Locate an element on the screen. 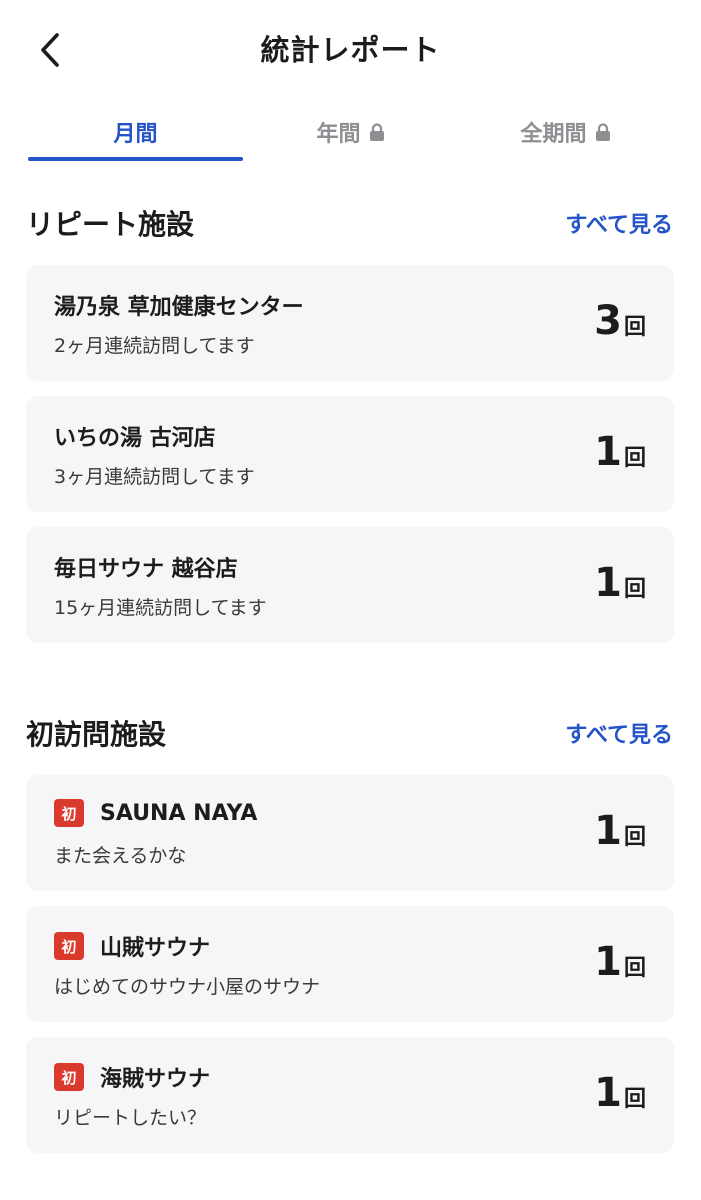 The height and width of the screenshot is (1200, 701). period-tabs: 月間 年間 全期間 is located at coordinates (350, 132).